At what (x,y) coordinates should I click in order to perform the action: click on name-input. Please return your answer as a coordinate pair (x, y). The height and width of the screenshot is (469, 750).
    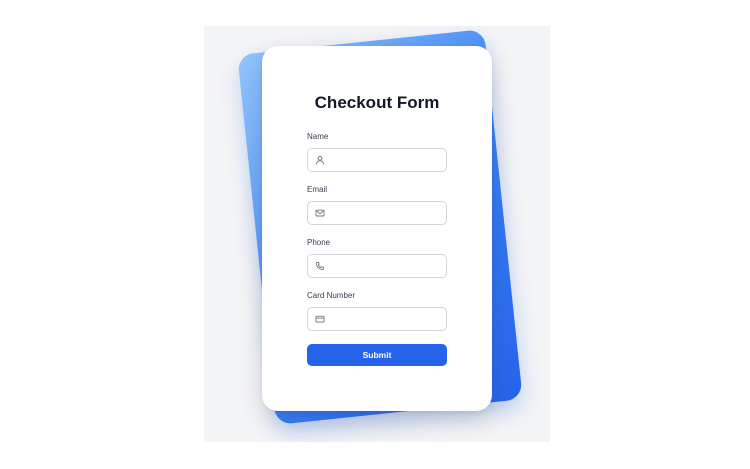
    Looking at the image, I should click on (383, 160).